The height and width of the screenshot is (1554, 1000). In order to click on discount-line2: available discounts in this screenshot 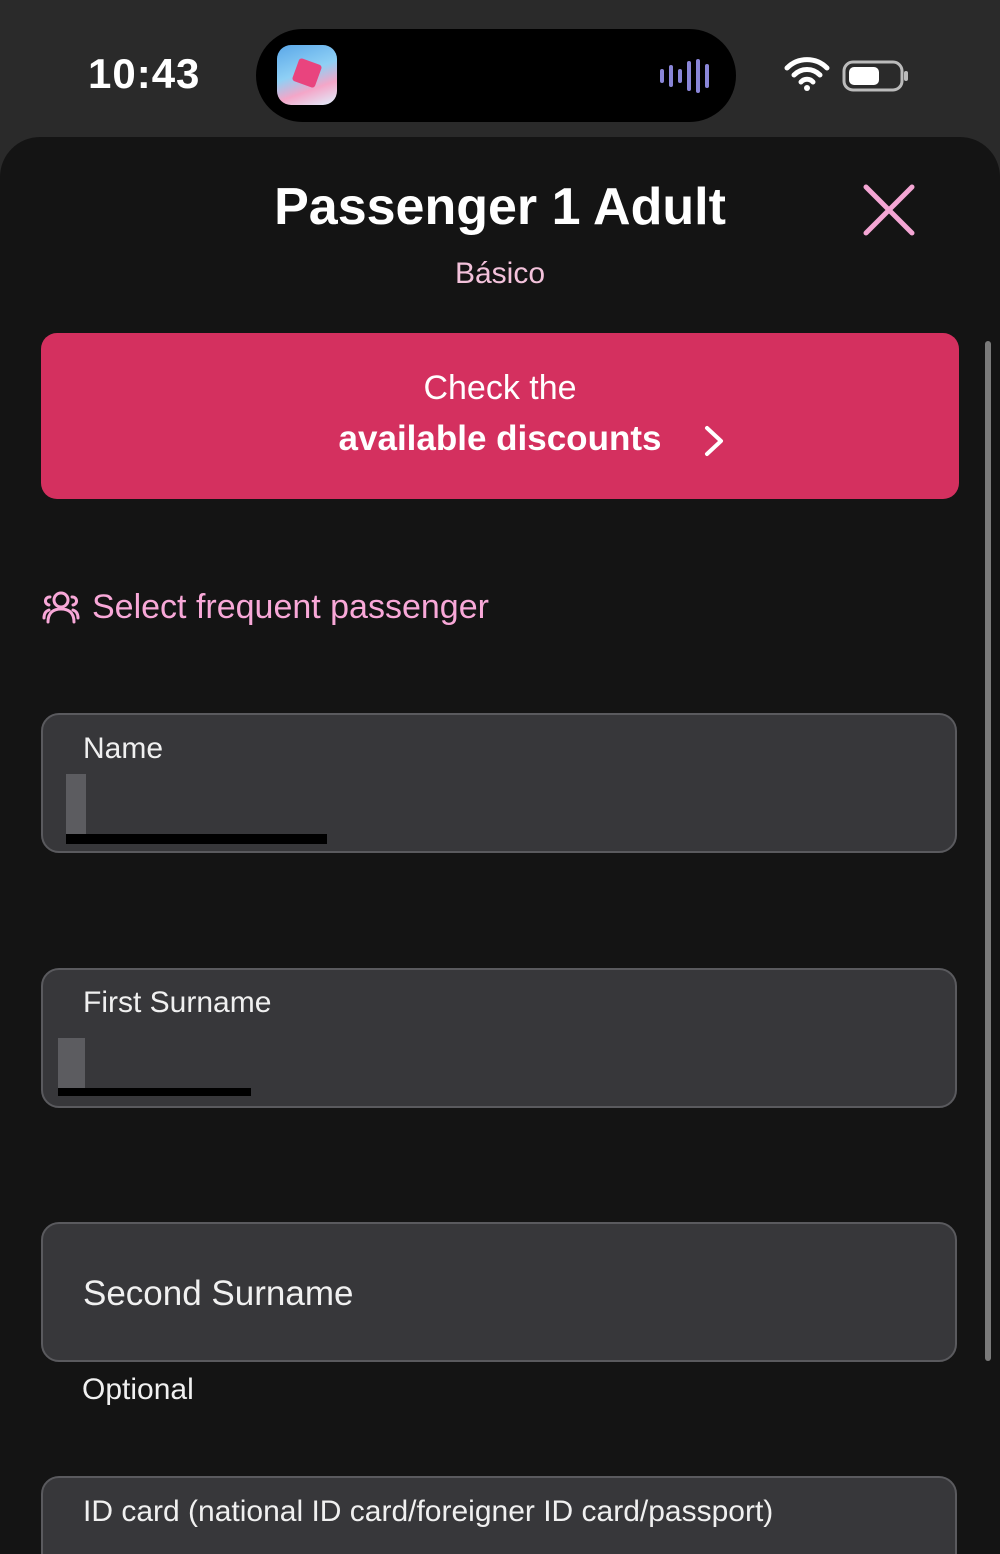, I will do `click(500, 438)`.